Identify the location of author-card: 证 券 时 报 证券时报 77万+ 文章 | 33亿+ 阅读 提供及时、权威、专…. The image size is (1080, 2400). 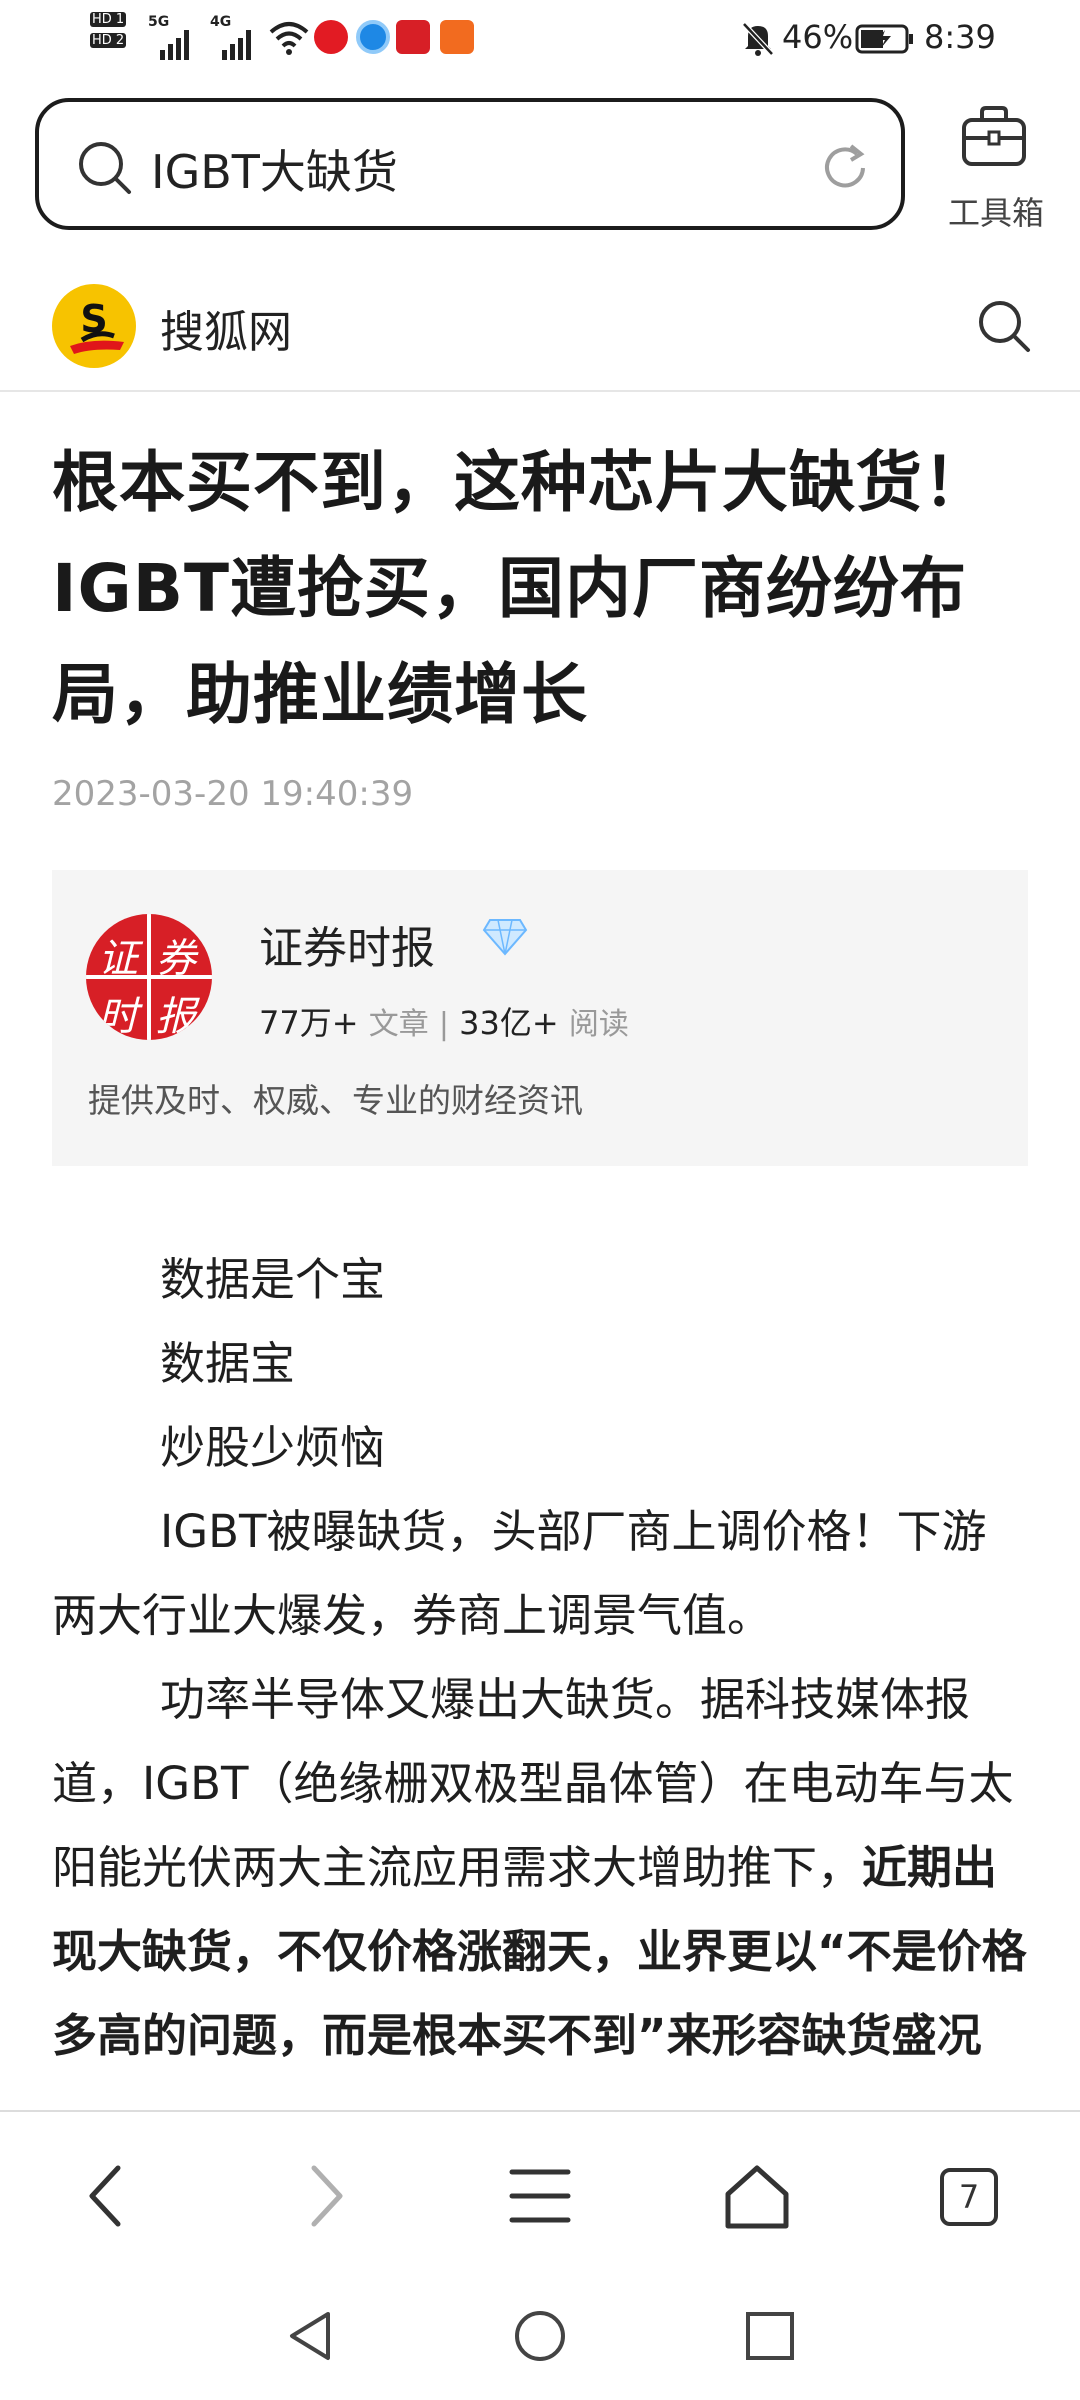
(540, 1018).